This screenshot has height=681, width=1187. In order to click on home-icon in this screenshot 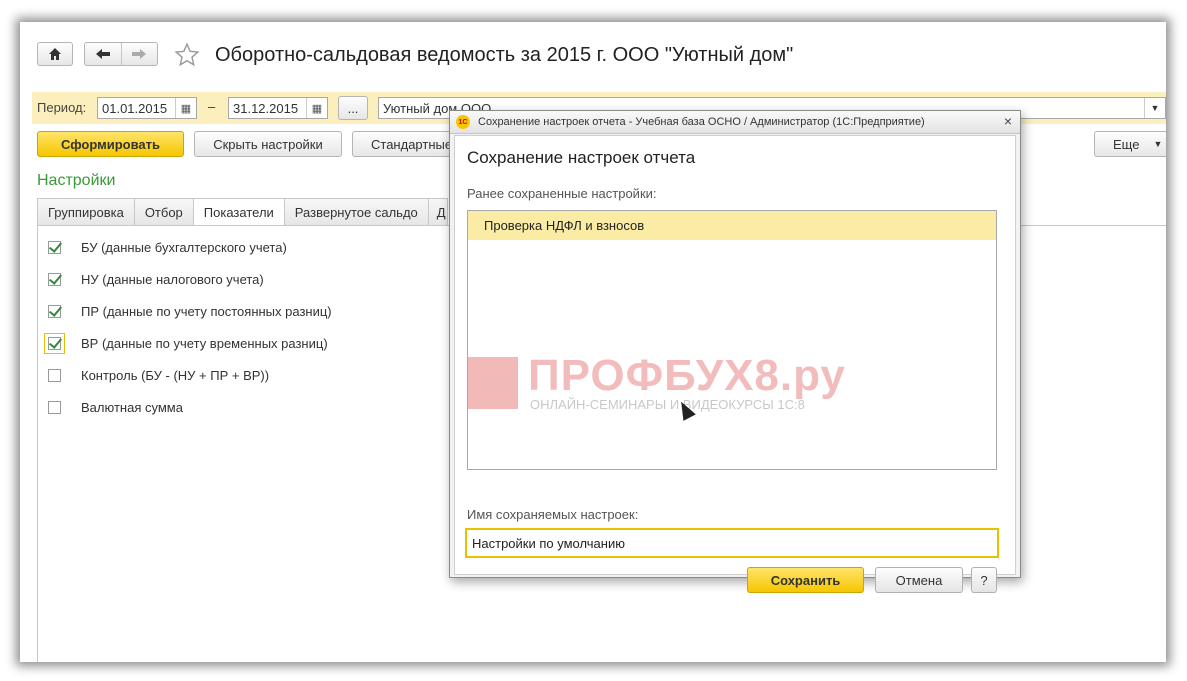, I will do `click(55, 54)`.